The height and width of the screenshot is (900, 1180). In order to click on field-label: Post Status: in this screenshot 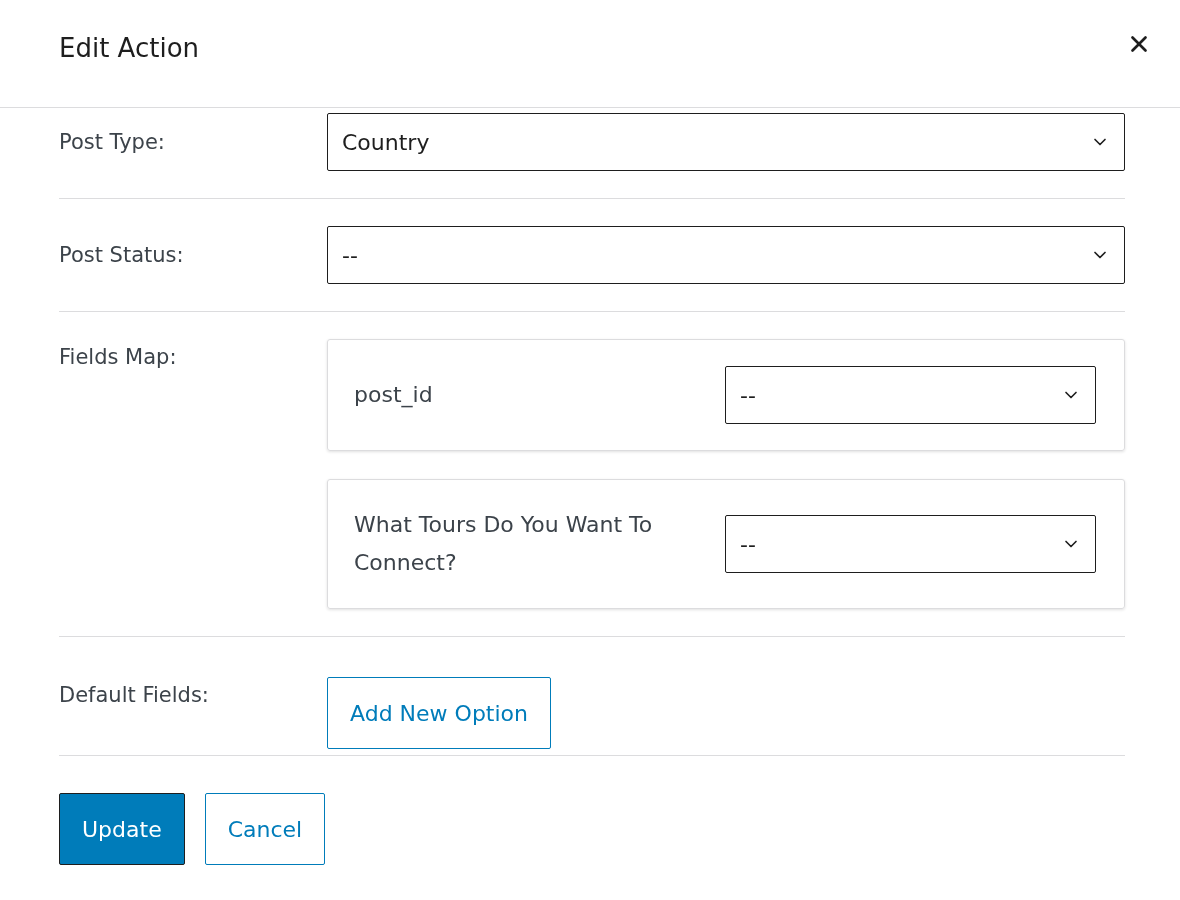, I will do `click(122, 255)`.